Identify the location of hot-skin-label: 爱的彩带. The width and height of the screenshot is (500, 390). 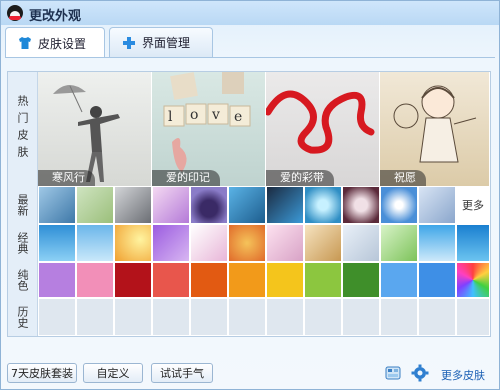
(300, 178).